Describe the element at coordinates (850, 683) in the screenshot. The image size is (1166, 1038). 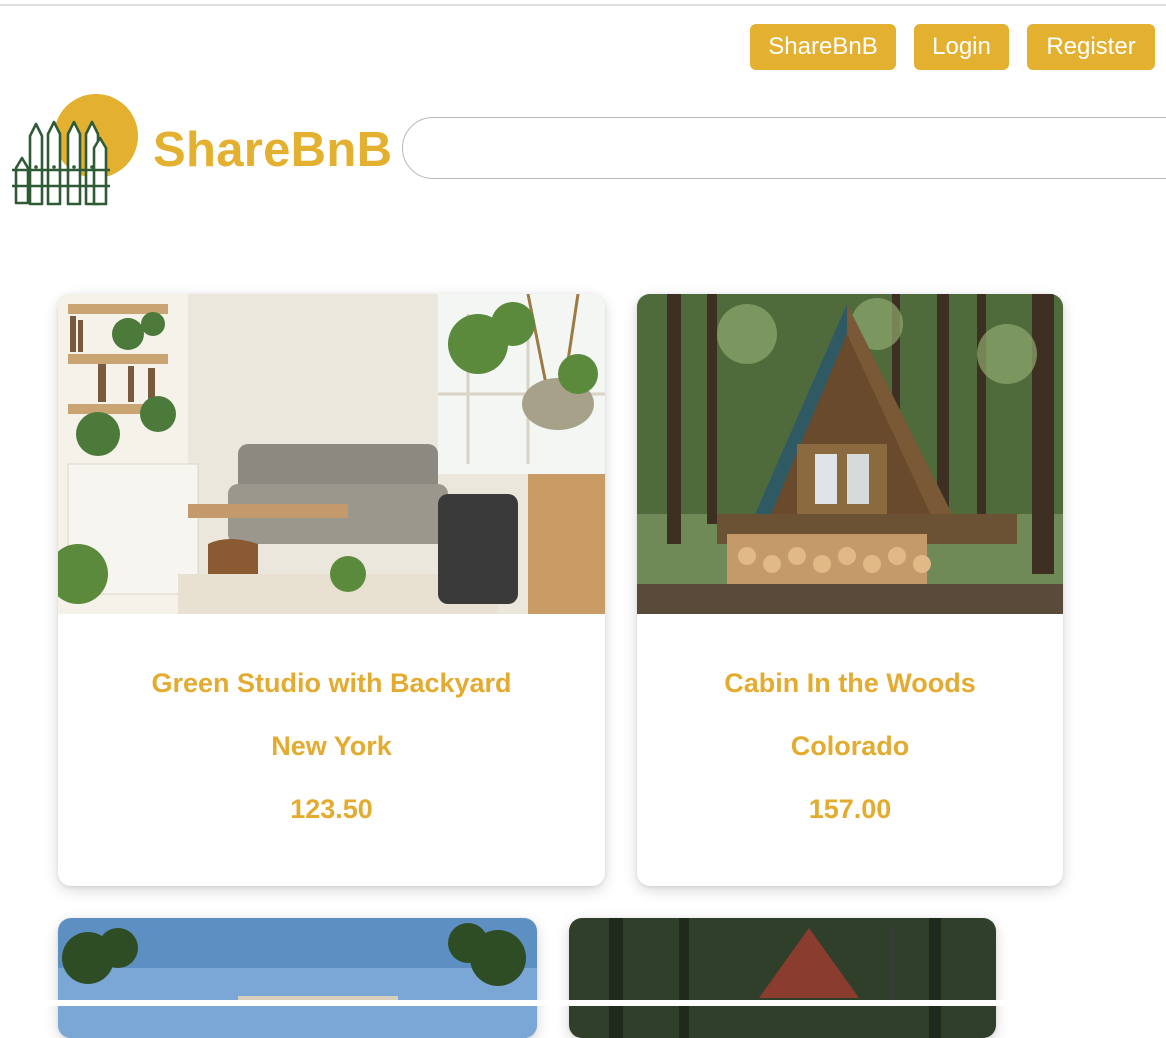
I see `listing-title: Cabin In the Woods` at that location.